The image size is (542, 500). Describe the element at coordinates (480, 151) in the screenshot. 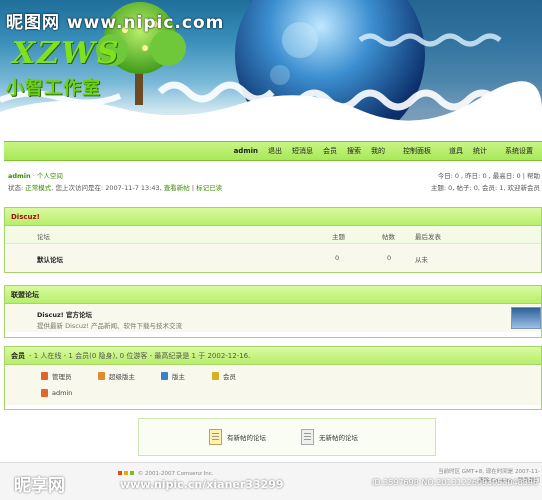

I see `nav-stats: 统计` at that location.